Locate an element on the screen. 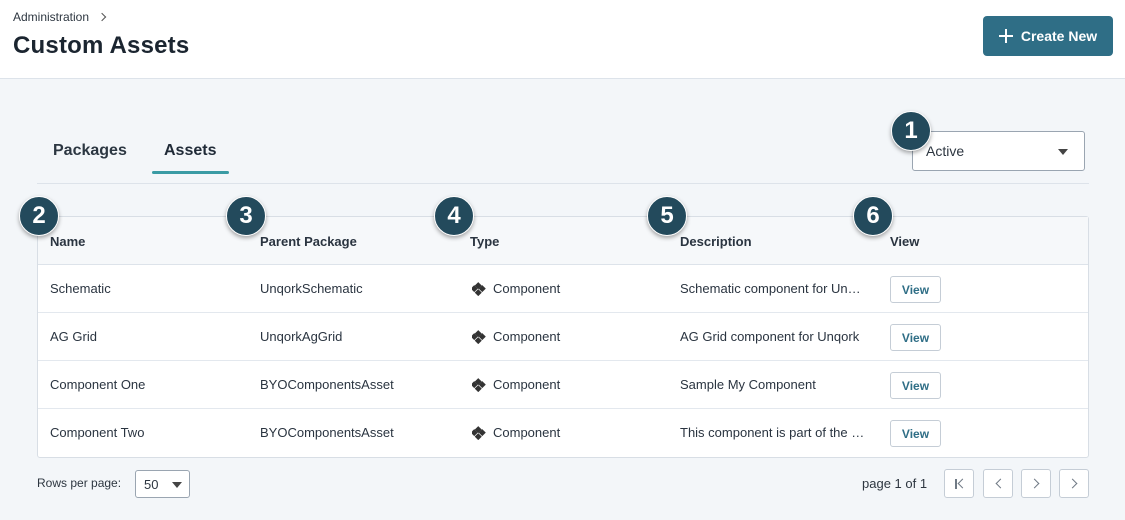 The width and height of the screenshot is (1125, 520). callout-badge: 5 is located at coordinates (667, 216).